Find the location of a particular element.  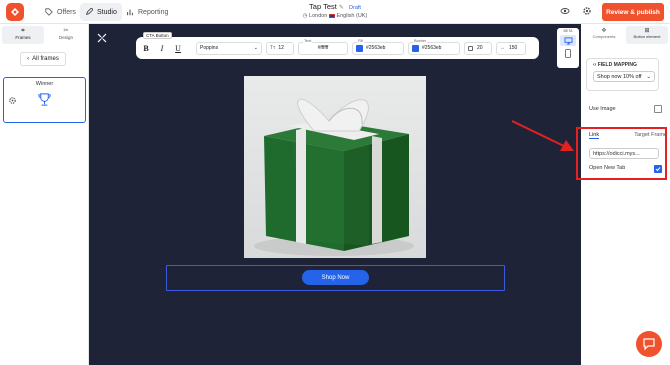

italic-button: I is located at coordinates (162, 48).